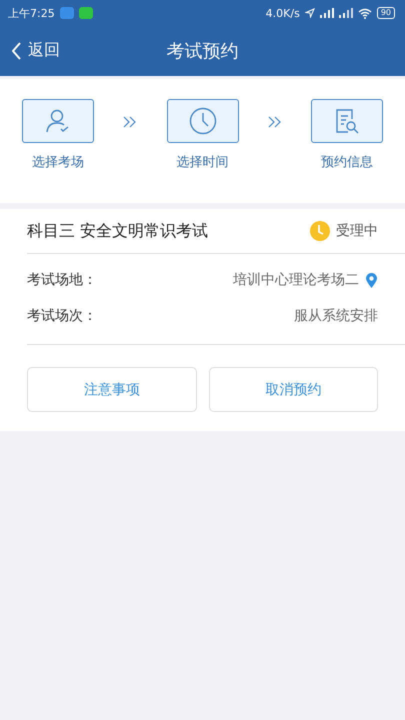  What do you see at coordinates (296, 280) in the screenshot?
I see `field-value: 培训中心理论考场二` at bounding box center [296, 280].